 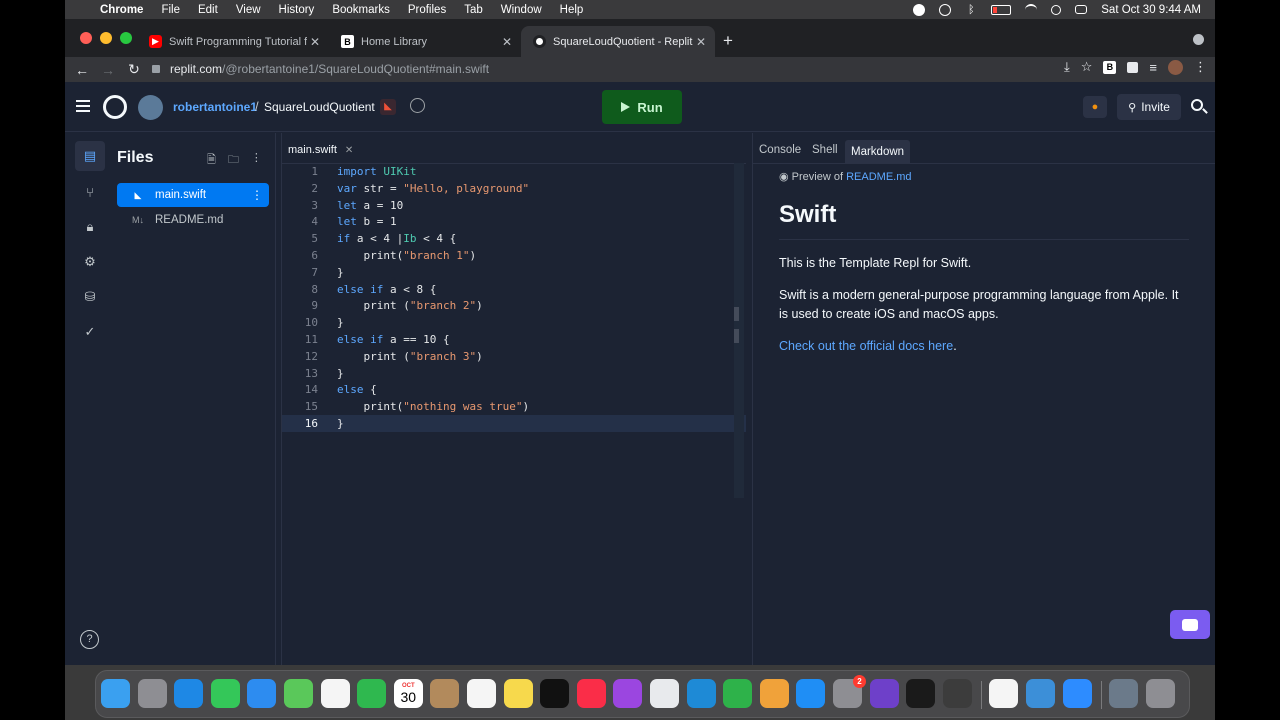 What do you see at coordinates (919, 9) in the screenshot?
I see `screen-record-icon` at bounding box center [919, 9].